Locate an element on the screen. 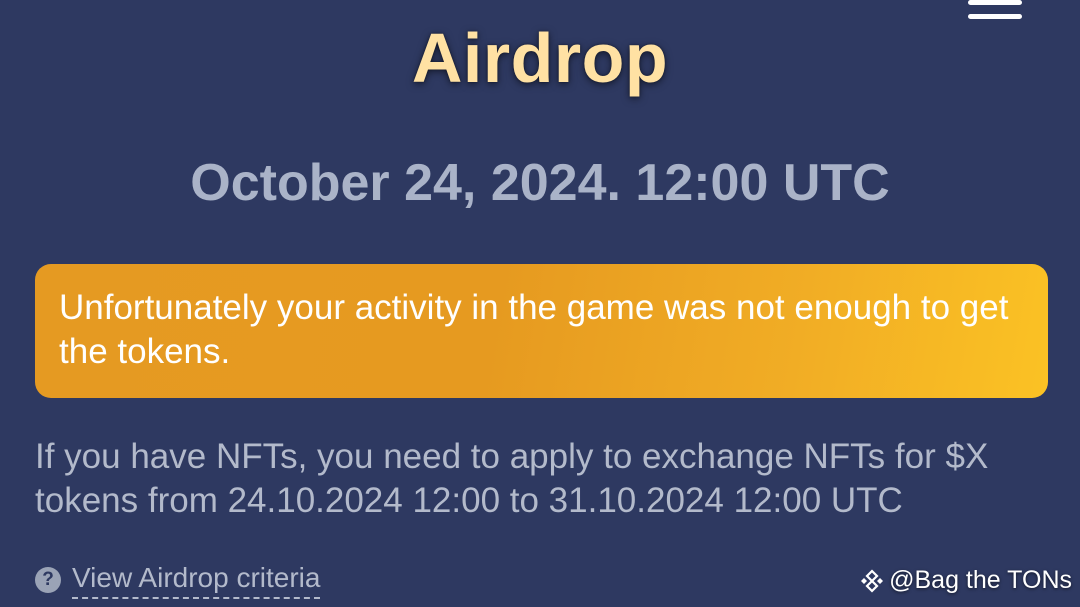 Image resolution: width=1080 pixels, height=607 pixels. watermark: @Bag the TONs is located at coordinates (965, 580).